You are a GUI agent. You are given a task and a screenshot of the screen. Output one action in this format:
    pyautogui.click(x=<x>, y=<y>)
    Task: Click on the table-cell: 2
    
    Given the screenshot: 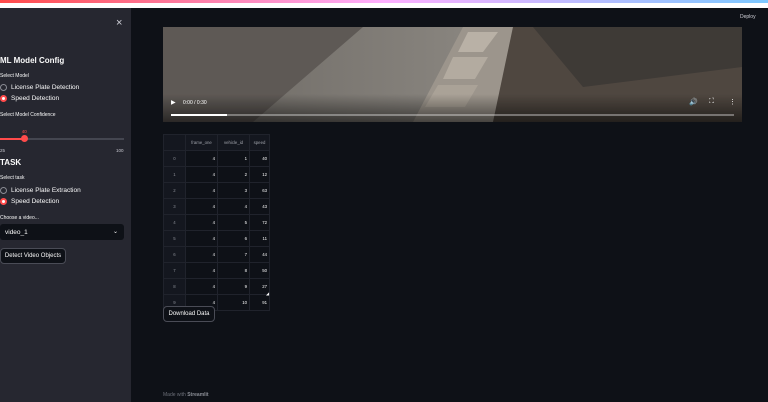 What is the action you would take?
    pyautogui.click(x=233, y=174)
    